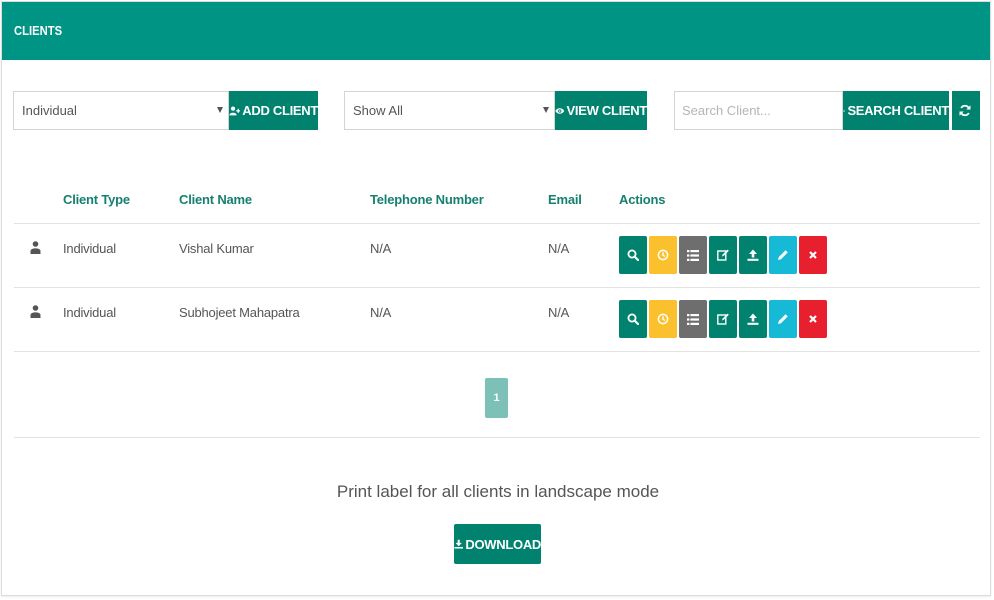 This screenshot has height=600, width=994. I want to click on add-client-group: Individual ADD CLIENT, so click(165, 110).